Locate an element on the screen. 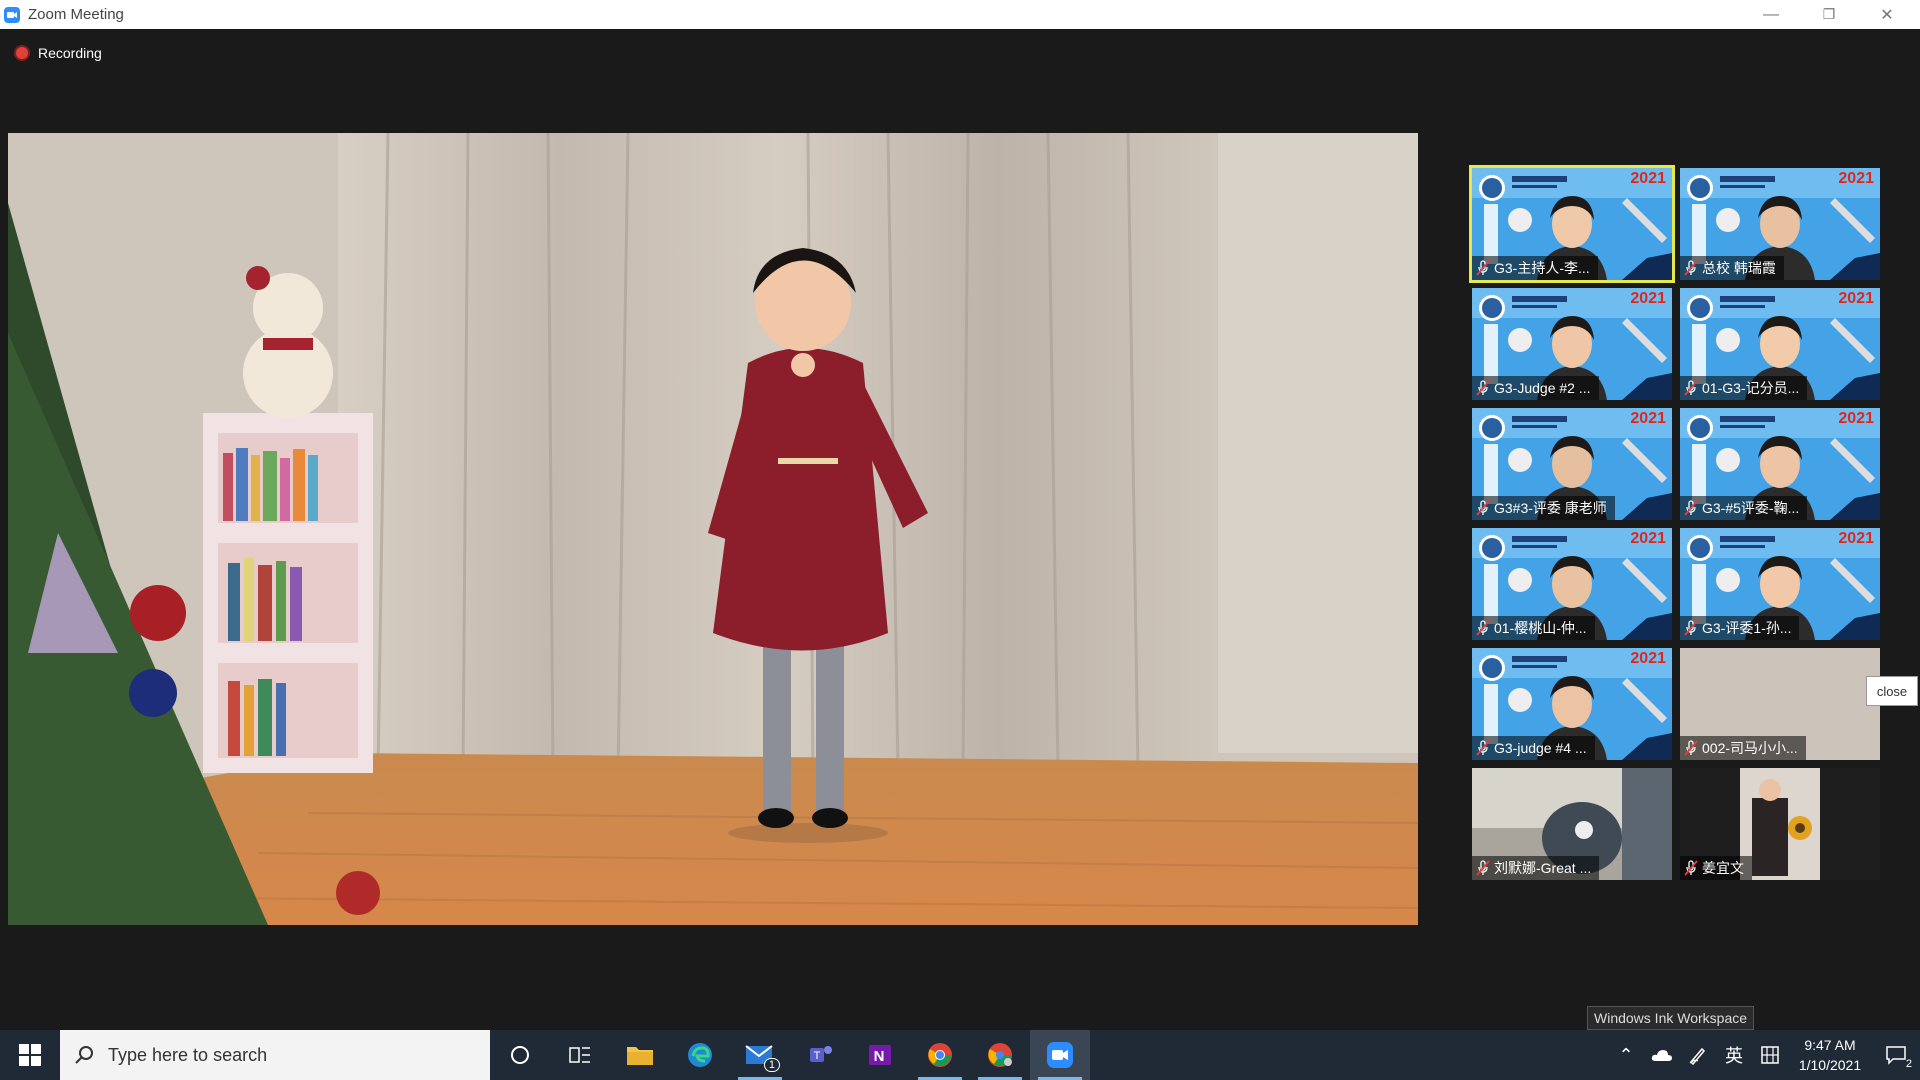 The width and height of the screenshot is (1920, 1080). participant-tile: 2021 G3#3-评委 康老师 is located at coordinates (1572, 464).